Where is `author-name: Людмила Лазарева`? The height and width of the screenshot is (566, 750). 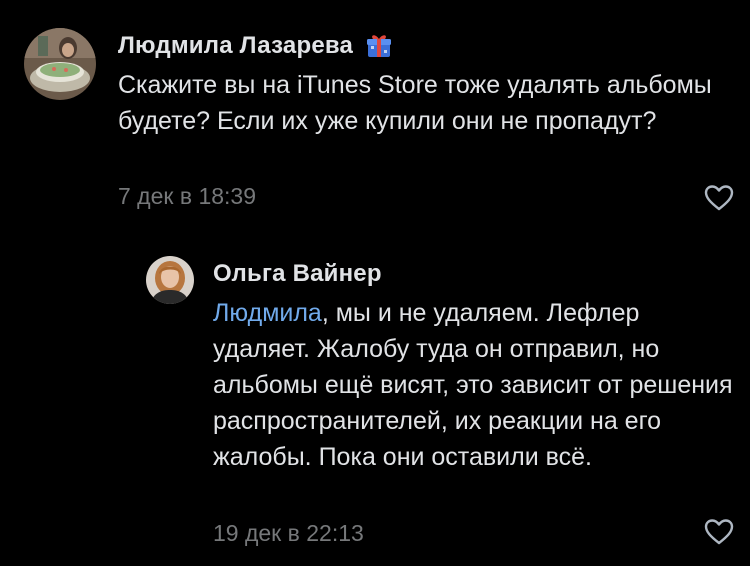 author-name: Людмила Лазарева is located at coordinates (235, 46).